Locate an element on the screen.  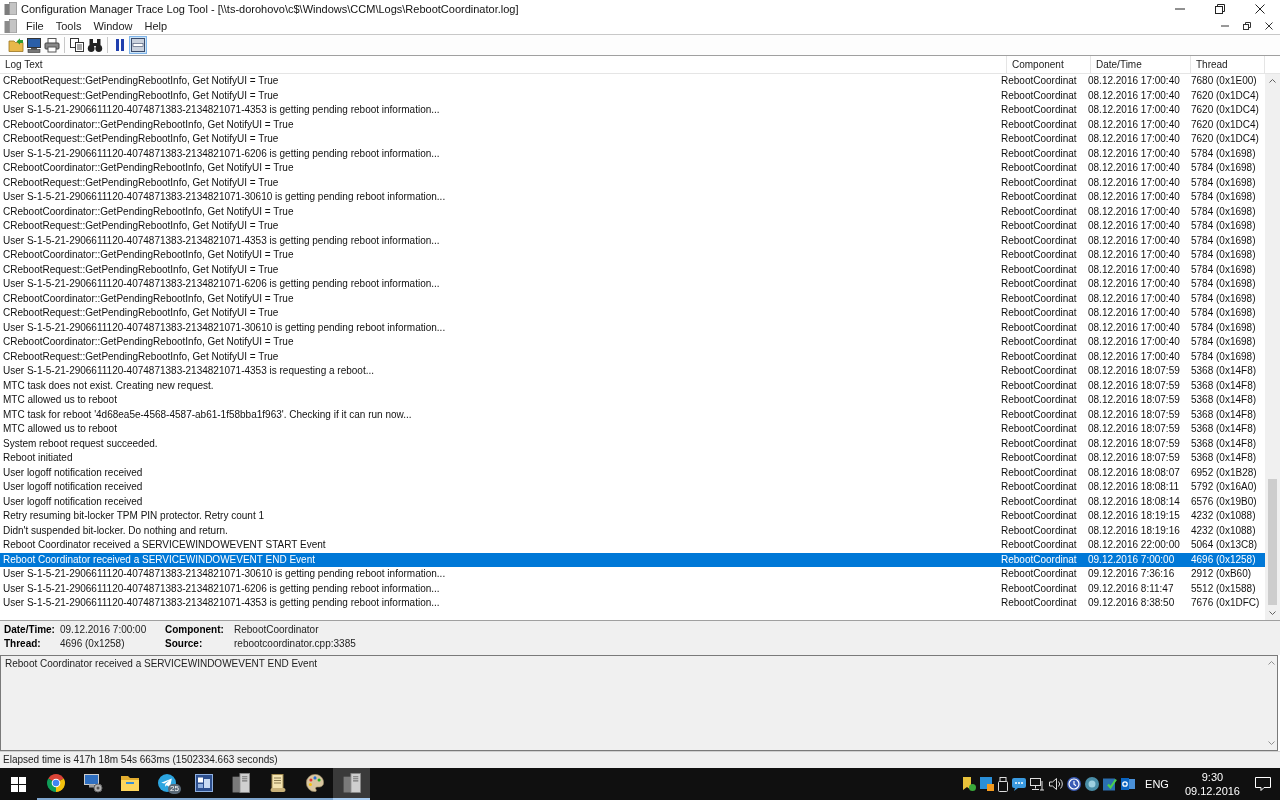
marker-icon is located at coordinates (969, 784).